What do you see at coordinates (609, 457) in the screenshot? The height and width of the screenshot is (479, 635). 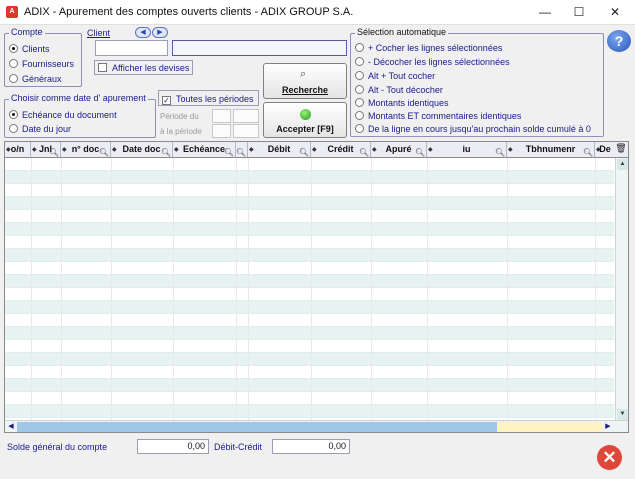 I see `close-form-icon: ✕` at bounding box center [609, 457].